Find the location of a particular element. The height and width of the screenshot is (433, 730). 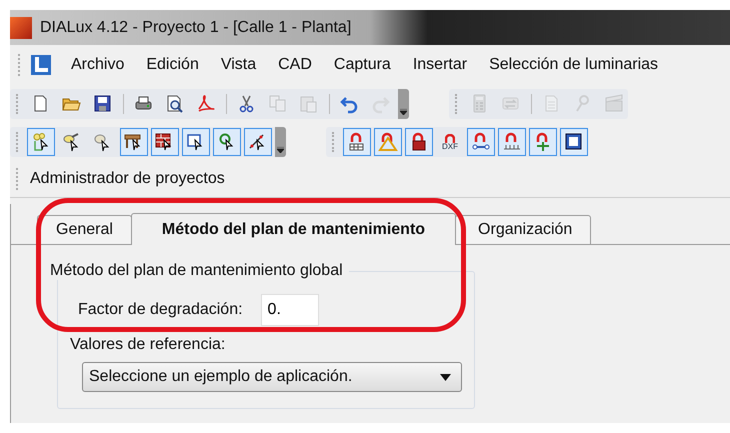

menu-item: Selección de luminarias is located at coordinates (574, 65).